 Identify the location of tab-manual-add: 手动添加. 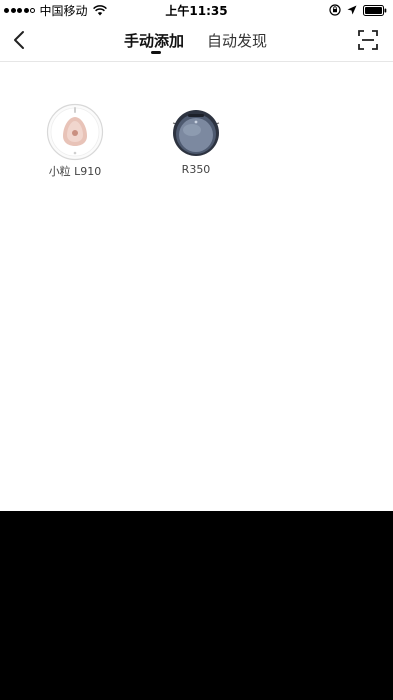
(154, 40).